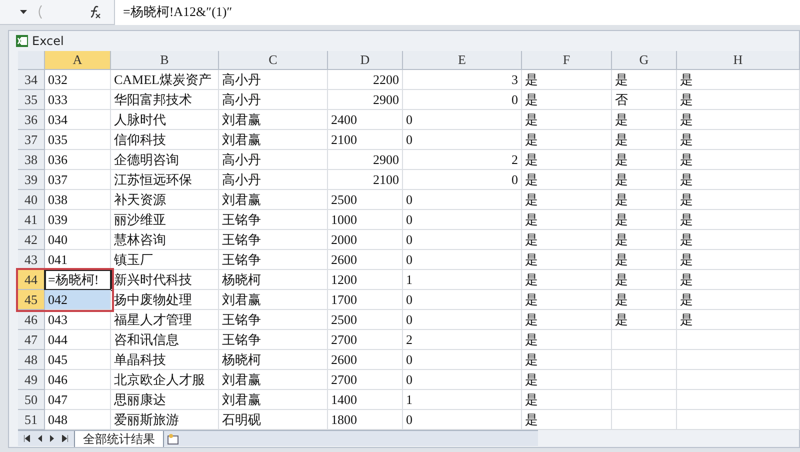 Image resolution: width=800 pixels, height=452 pixels. Describe the element at coordinates (78, 100) in the screenshot. I see `table-cell: 033` at that location.